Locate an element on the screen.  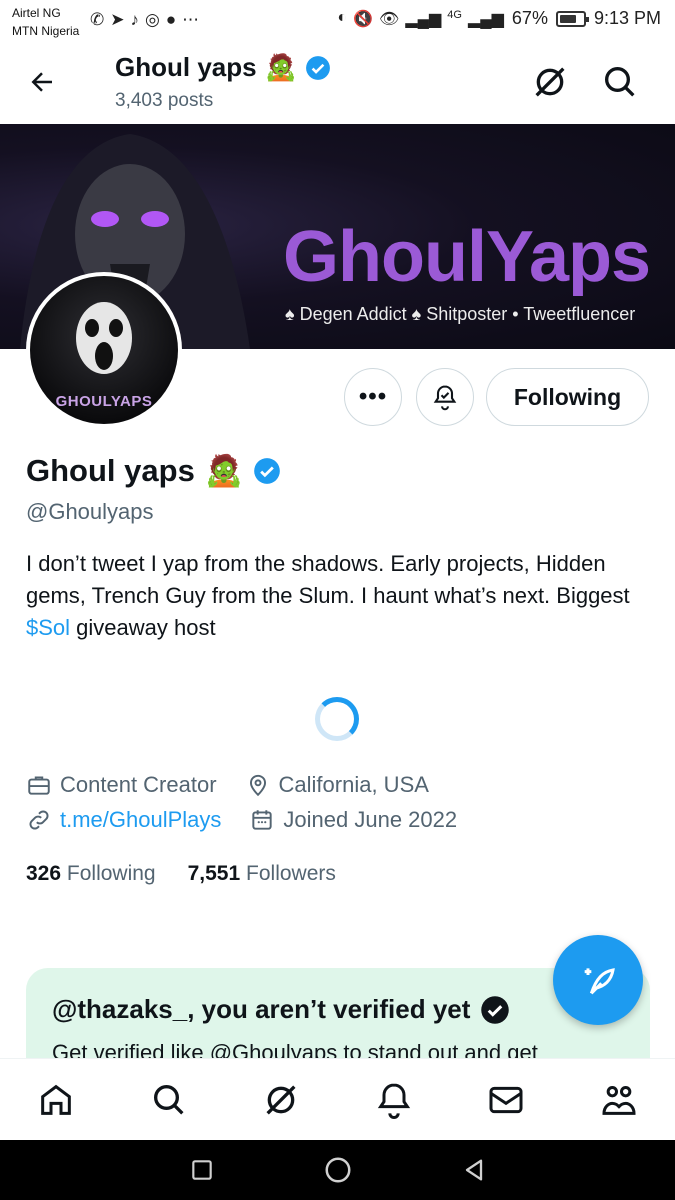
communities-icon is located at coordinates (619, 1100).